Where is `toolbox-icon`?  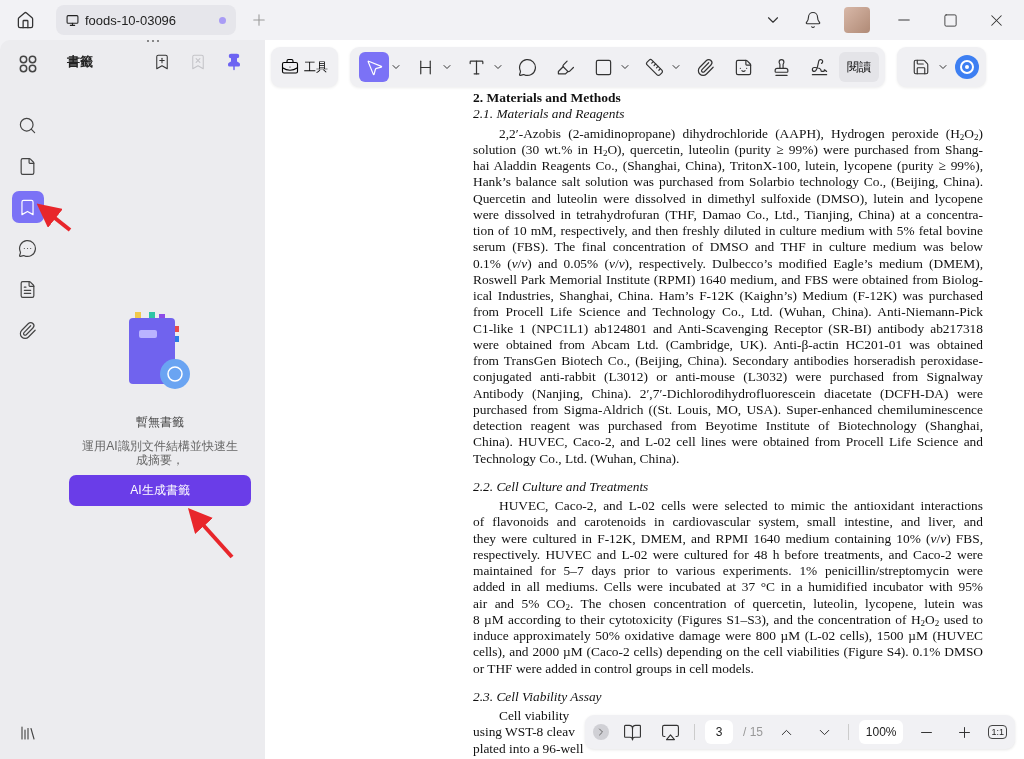 toolbox-icon is located at coordinates (290, 67).